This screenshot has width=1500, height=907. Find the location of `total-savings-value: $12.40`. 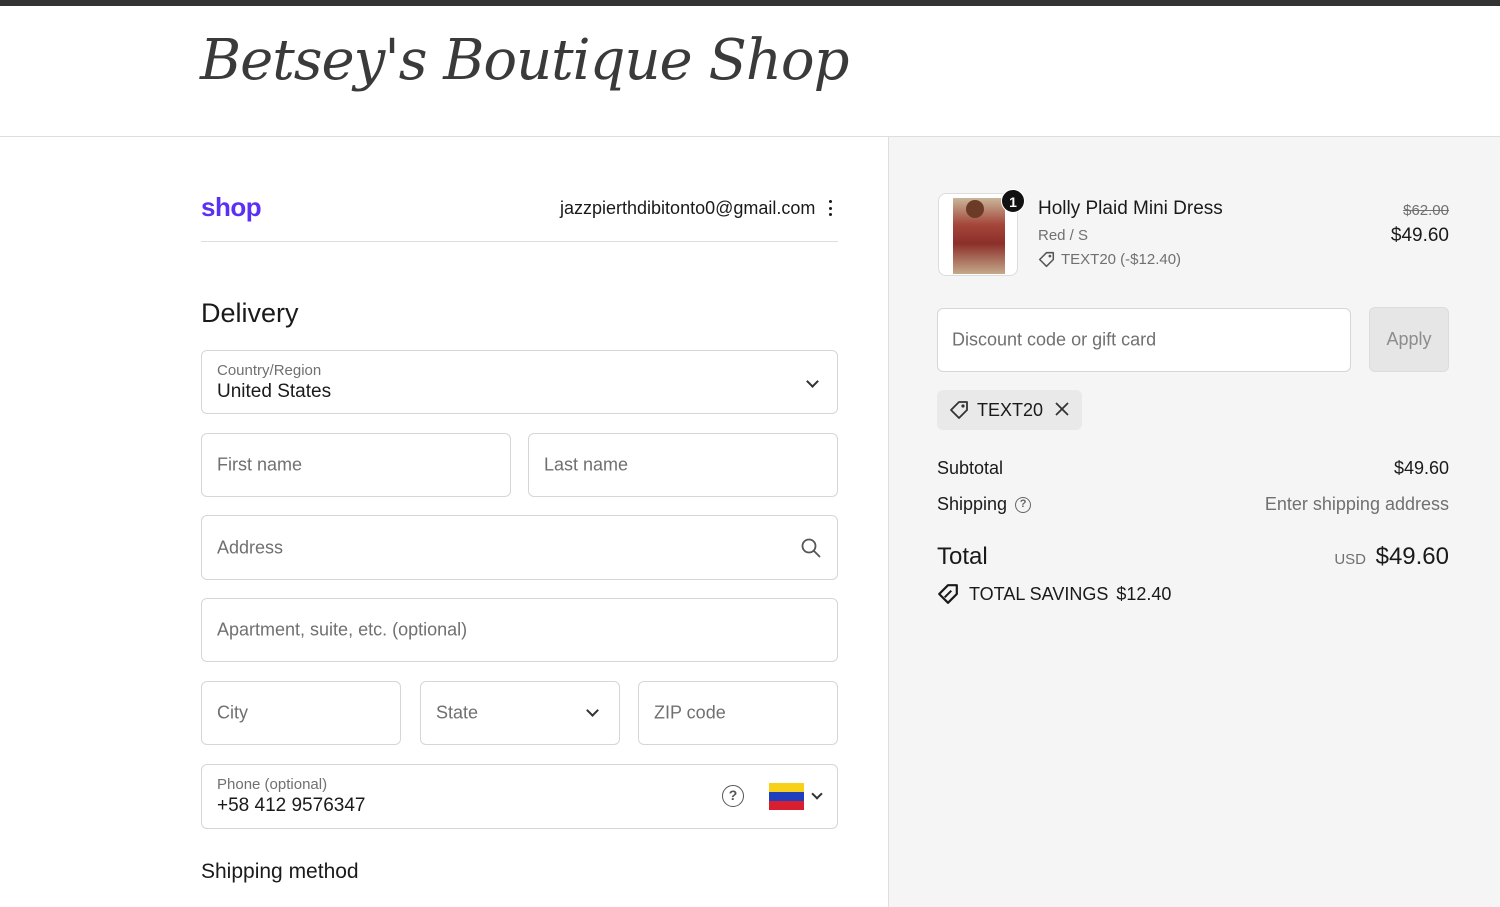

total-savings-value: $12.40 is located at coordinates (1144, 593).